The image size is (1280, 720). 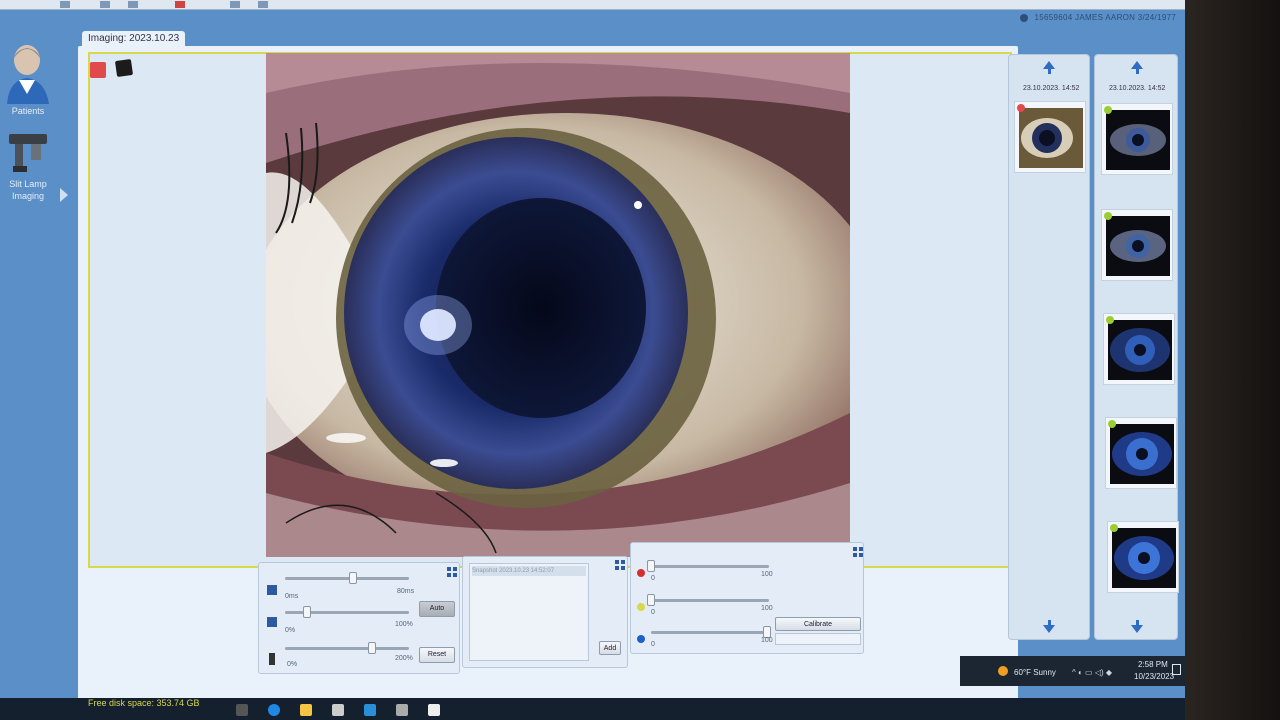 I want to click on blue-channel-dot, so click(x=641, y=639).